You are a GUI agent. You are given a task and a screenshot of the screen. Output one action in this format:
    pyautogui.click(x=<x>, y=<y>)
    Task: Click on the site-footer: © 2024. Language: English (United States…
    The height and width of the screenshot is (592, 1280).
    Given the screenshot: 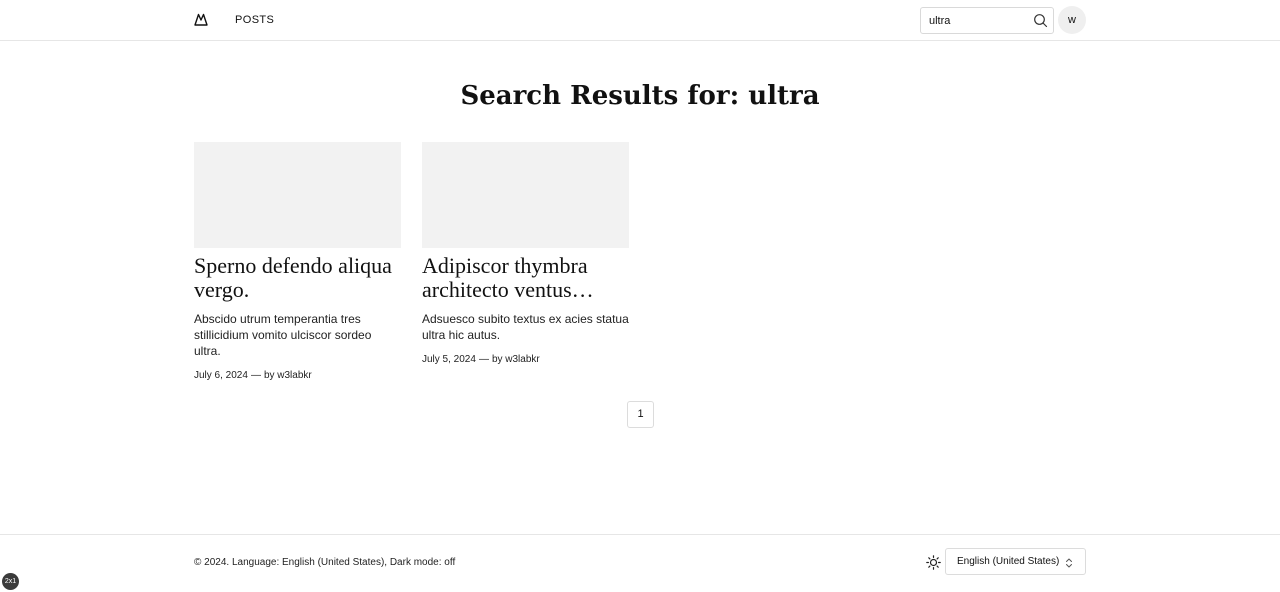 What is the action you would take?
    pyautogui.click(x=640, y=563)
    